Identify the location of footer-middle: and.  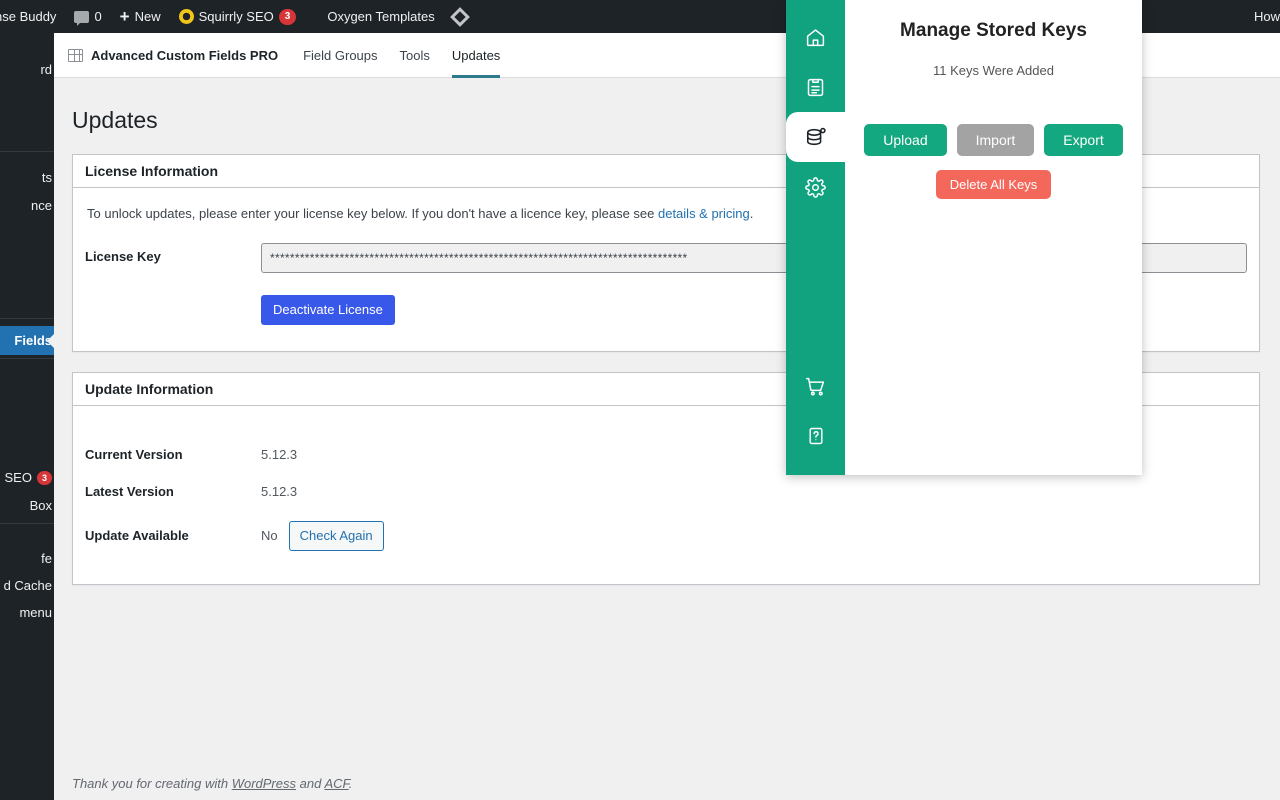
(310, 783).